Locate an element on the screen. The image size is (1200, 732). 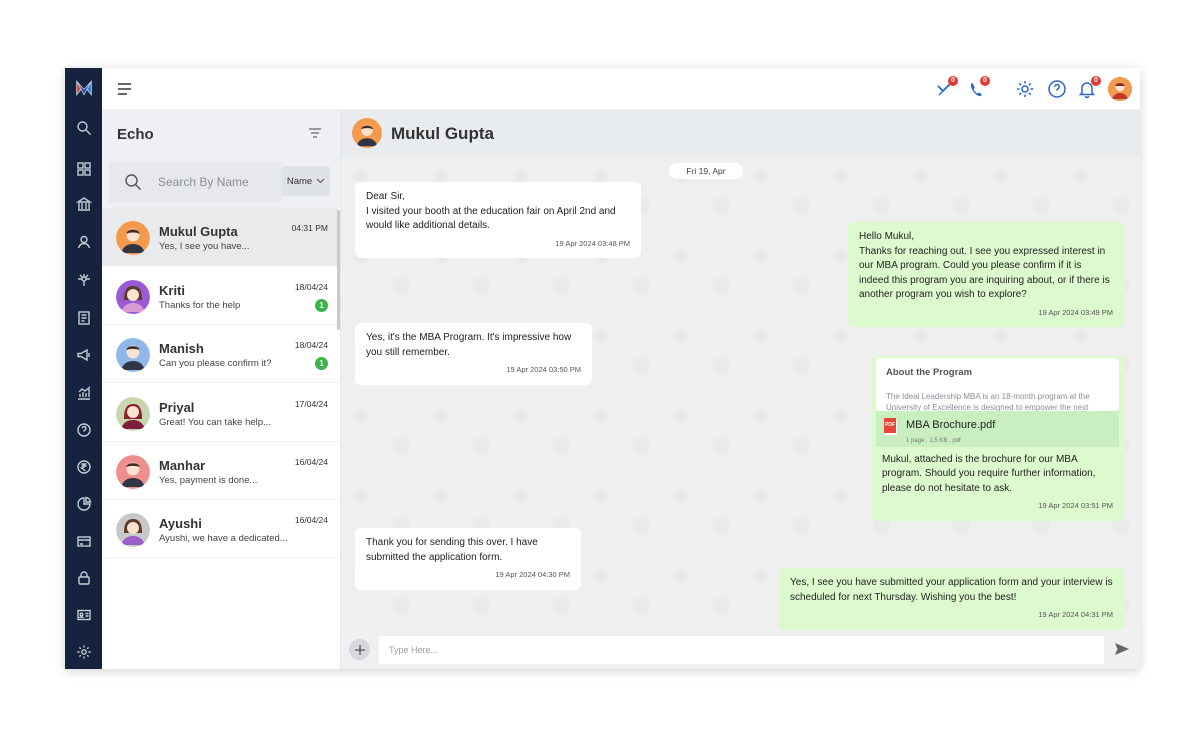
list-scrollbar is located at coordinates (338, 270).